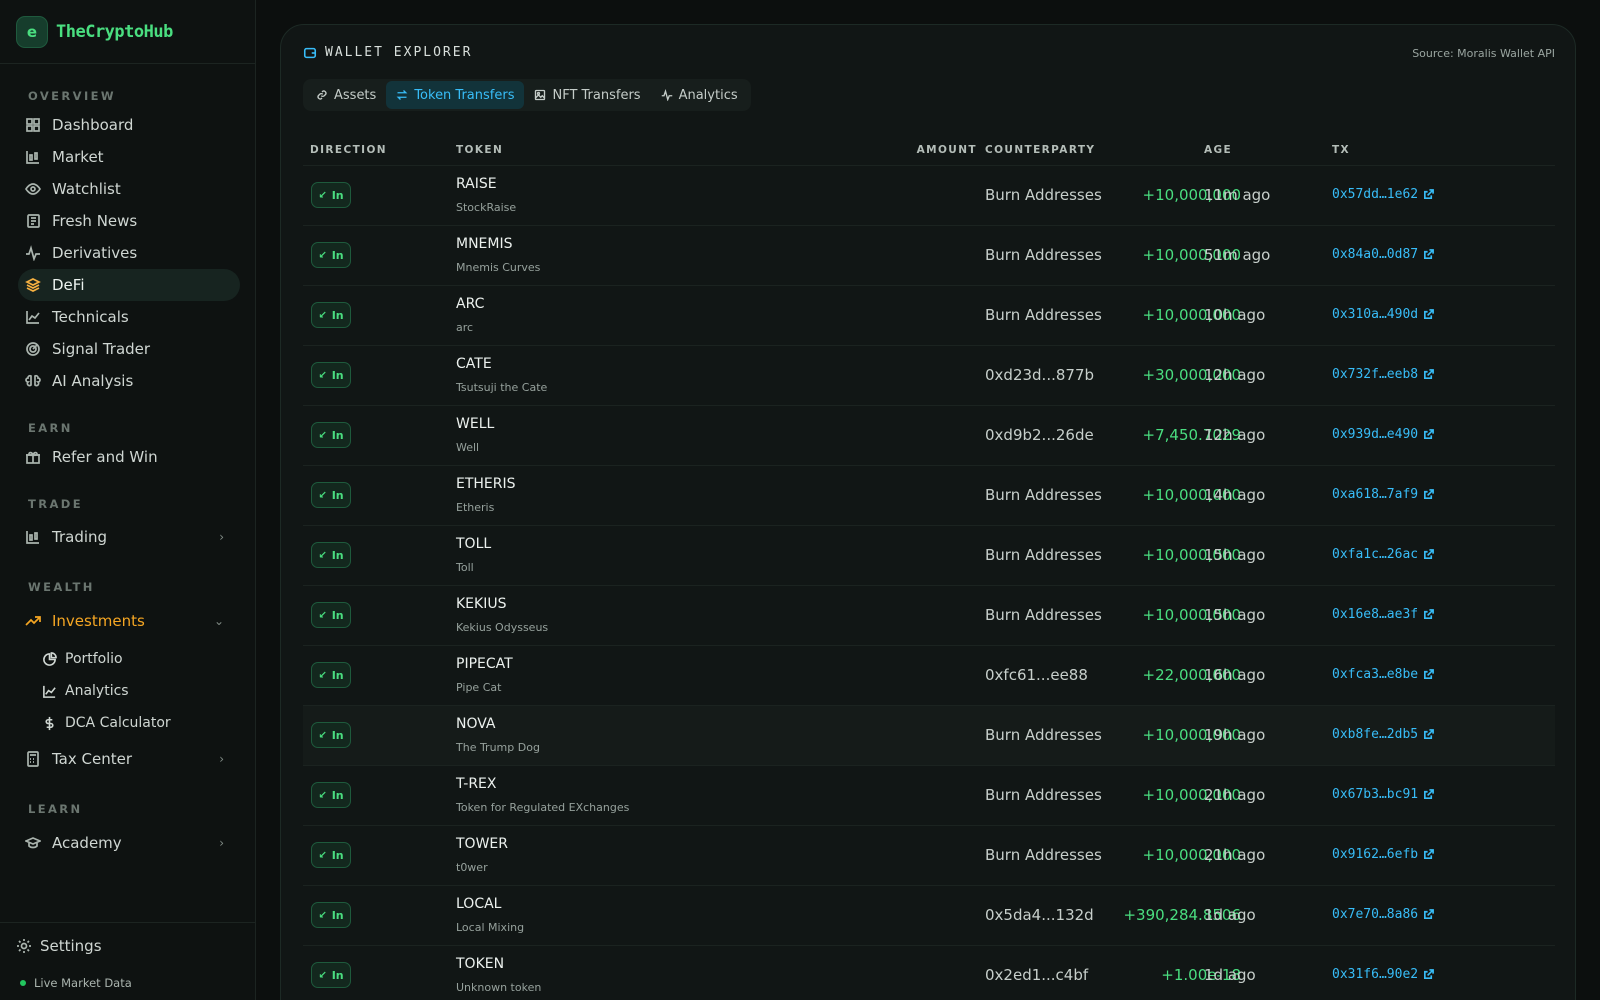 This screenshot has height=1000, width=1600. I want to click on tx-link: 0xfca3…e8be, so click(1383, 674).